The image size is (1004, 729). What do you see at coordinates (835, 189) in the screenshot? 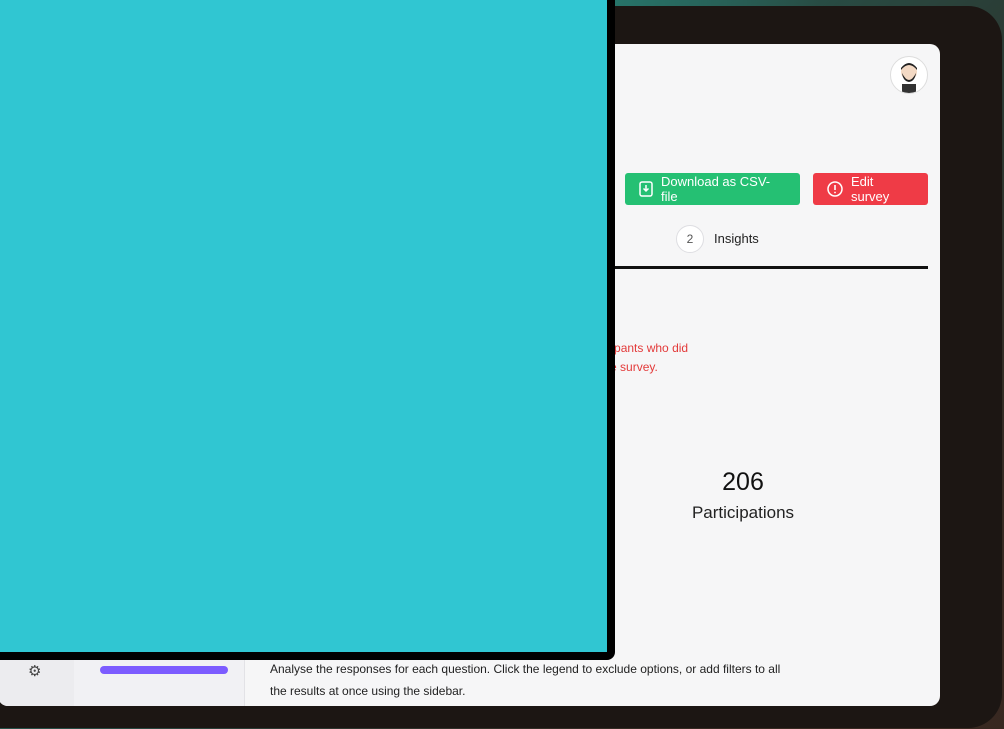
I see `alert-circle-icon` at bounding box center [835, 189].